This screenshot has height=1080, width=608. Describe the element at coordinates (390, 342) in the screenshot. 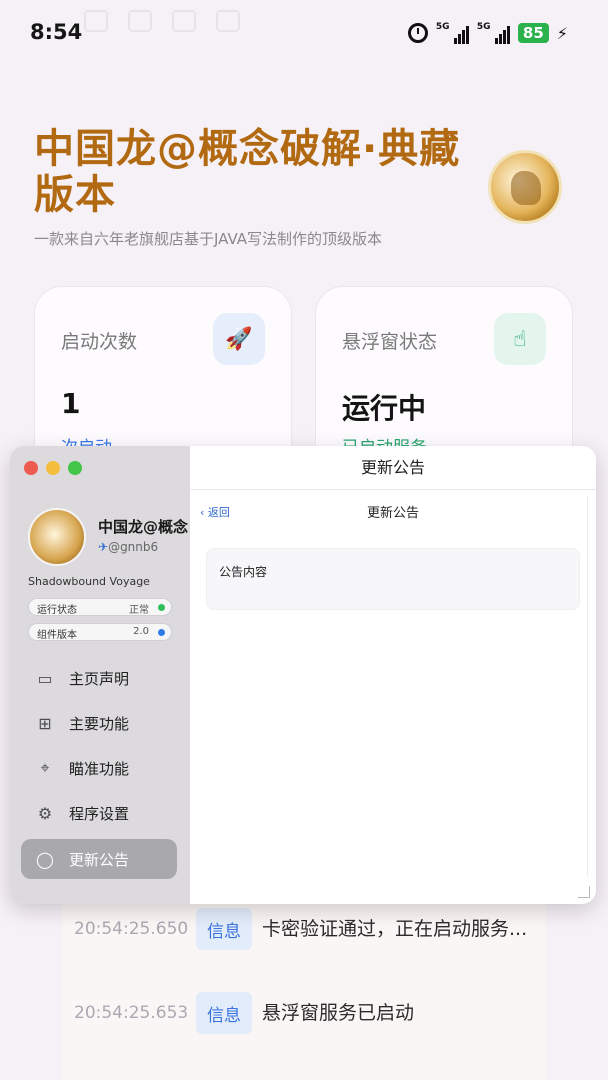

I see `card-label: 悬浮窗状态` at that location.